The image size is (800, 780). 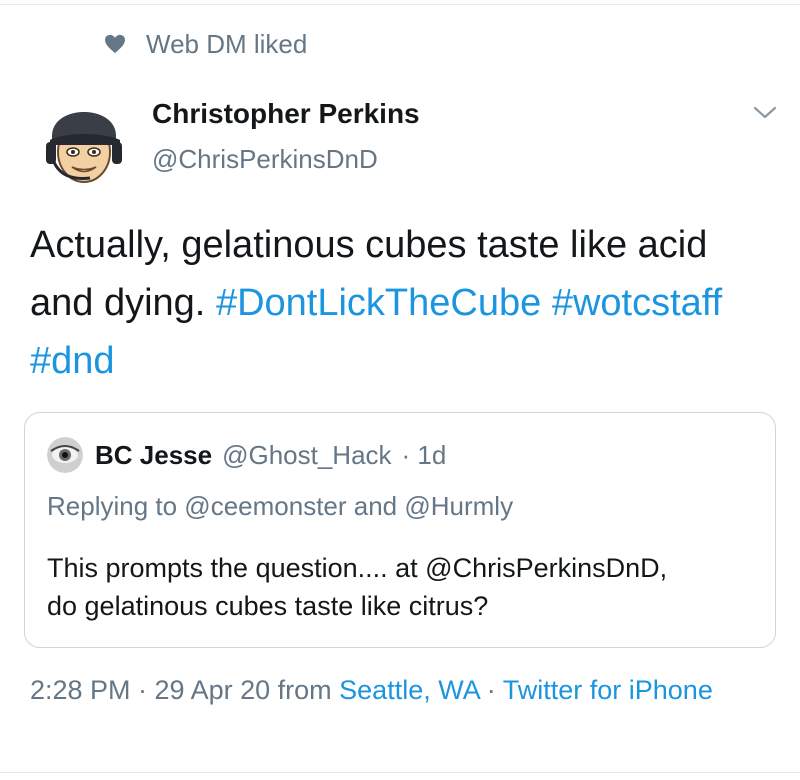 What do you see at coordinates (608, 690) in the screenshot?
I see `tweet-source-link: Twitter for iPhone` at bounding box center [608, 690].